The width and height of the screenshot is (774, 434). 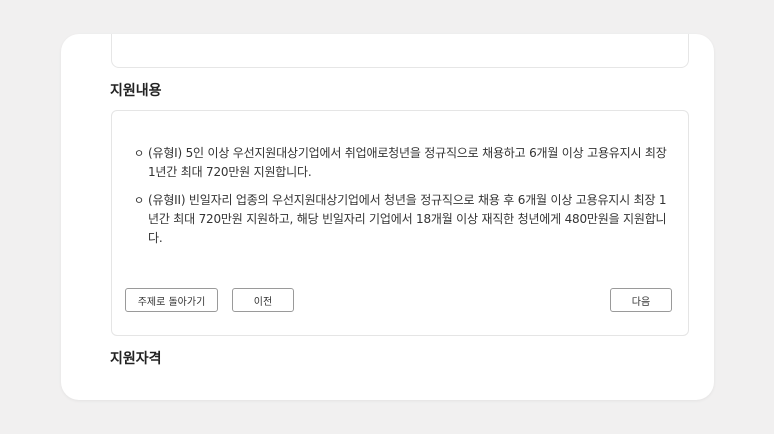 I want to click on previous-button: 이전, so click(x=263, y=300).